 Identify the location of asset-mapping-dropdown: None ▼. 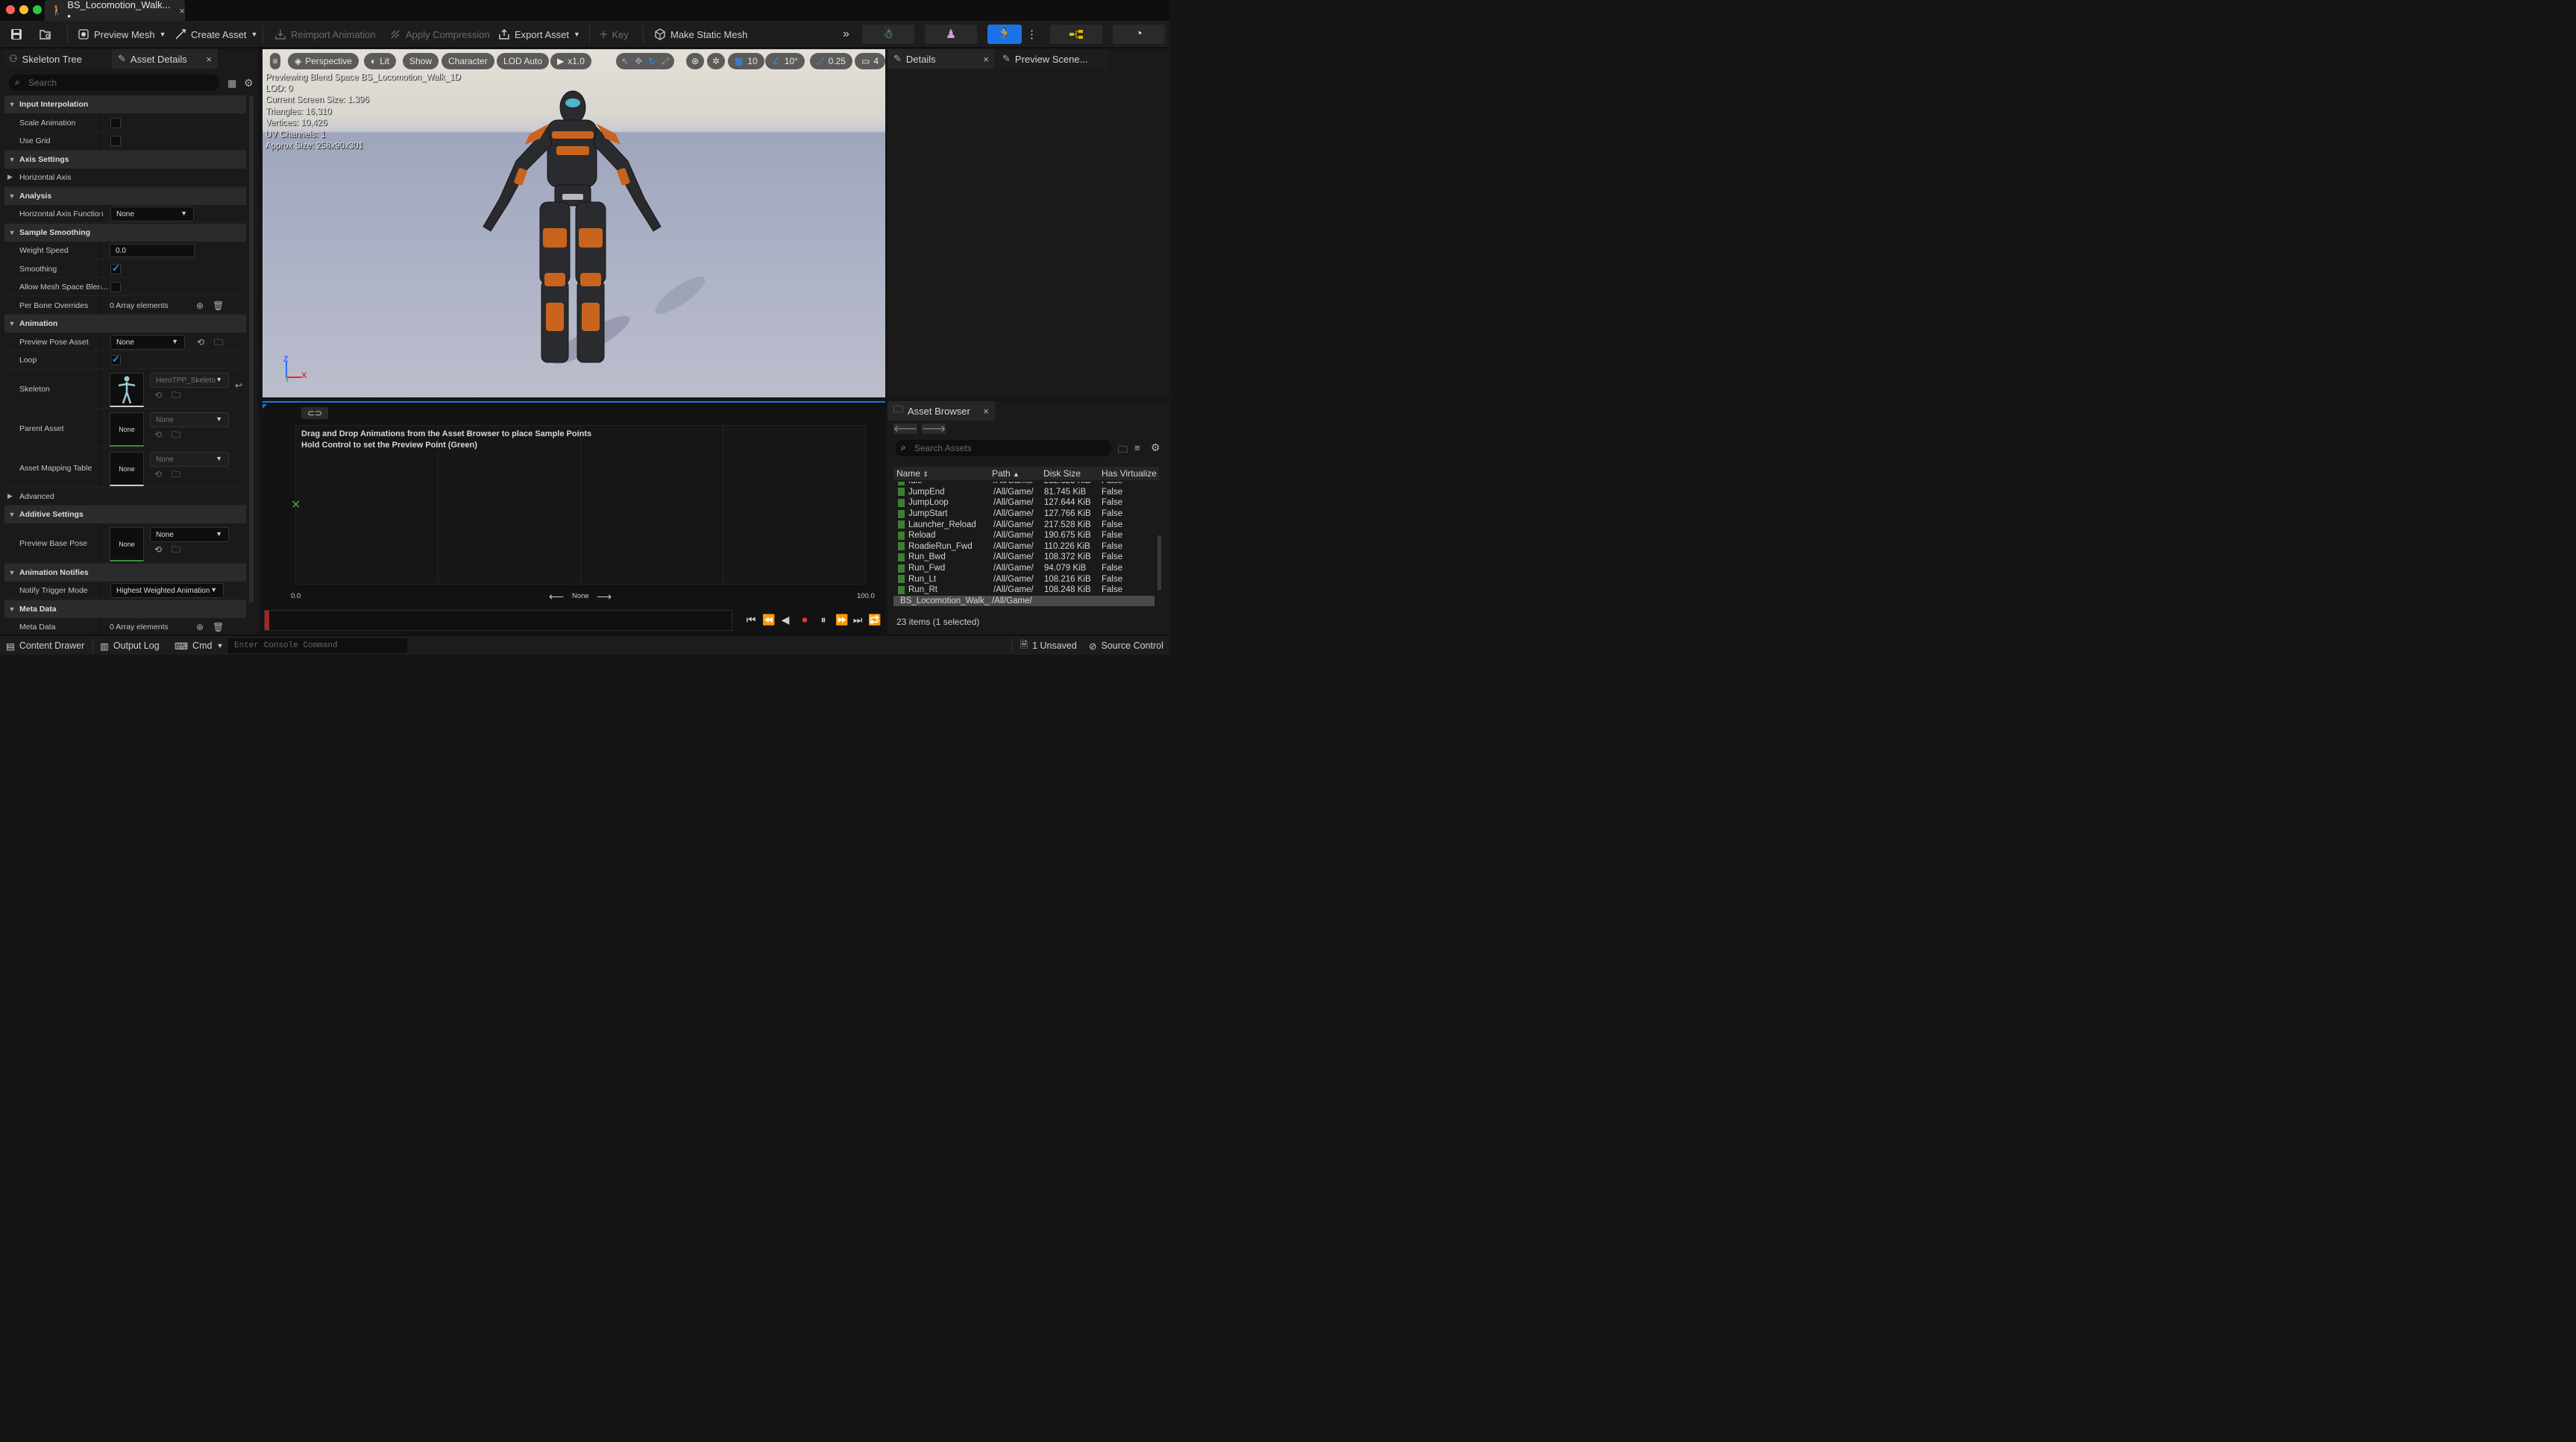
(190, 459).